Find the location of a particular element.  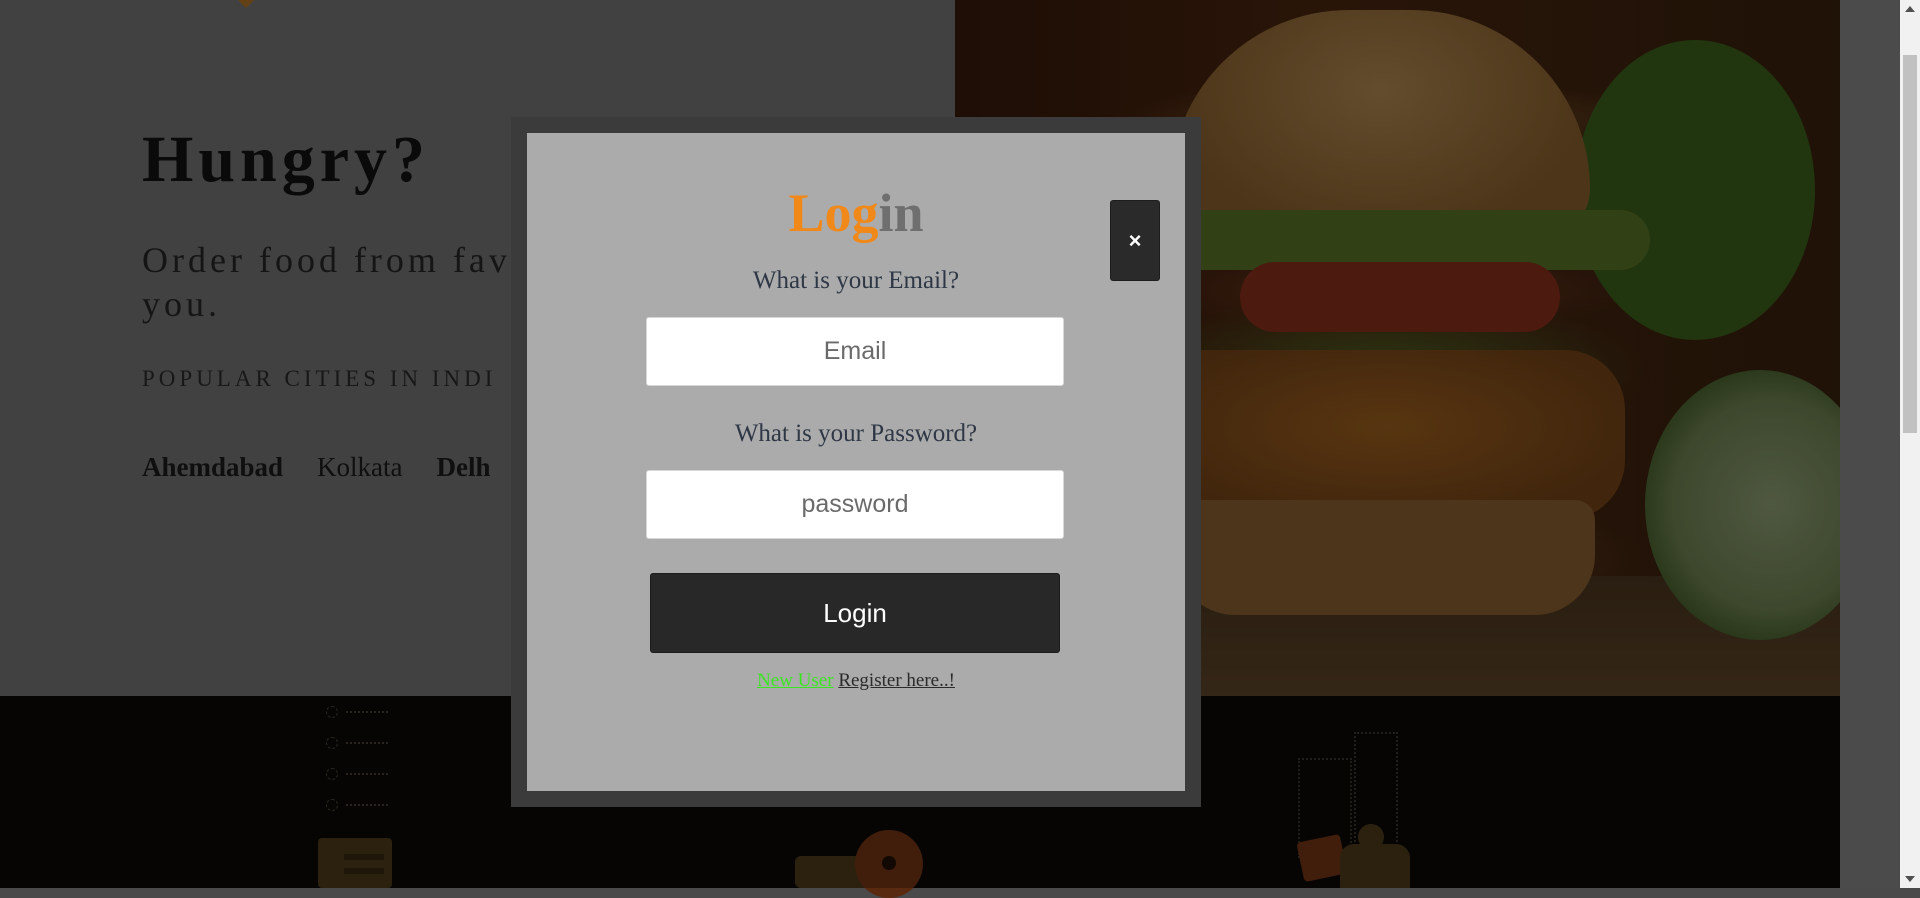

password-field is located at coordinates (855, 504).